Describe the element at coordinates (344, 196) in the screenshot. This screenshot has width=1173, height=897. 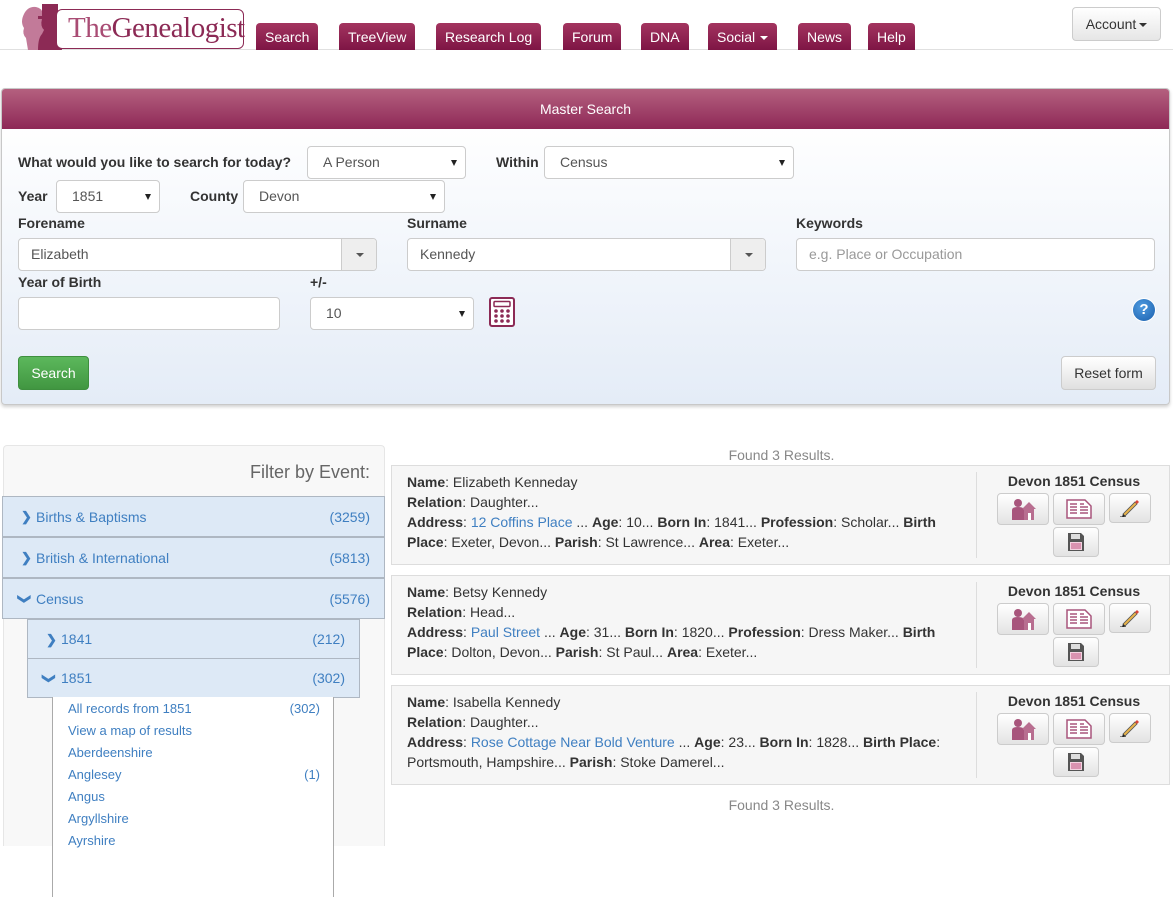
I see `county-select: Devon` at that location.